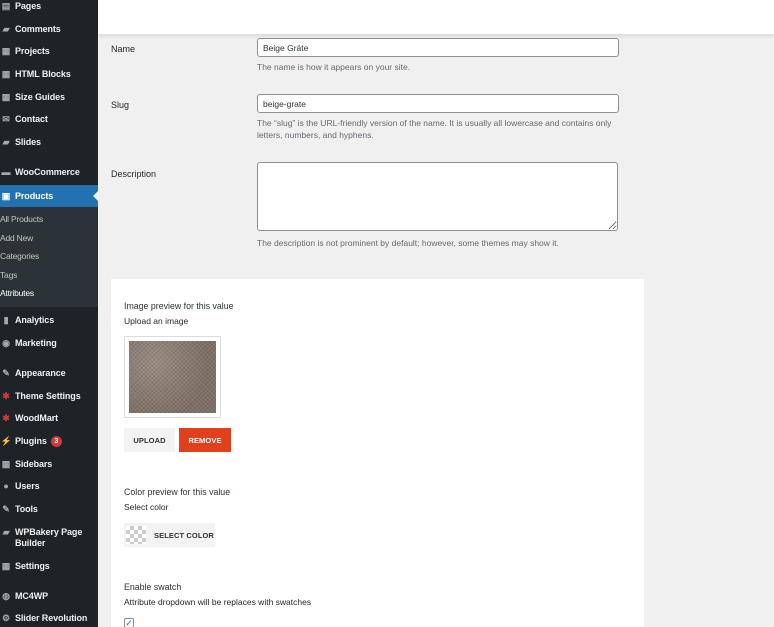 The height and width of the screenshot is (627, 774). Describe the element at coordinates (6, 342) in the screenshot. I see `marketing-icon: ◉` at that location.